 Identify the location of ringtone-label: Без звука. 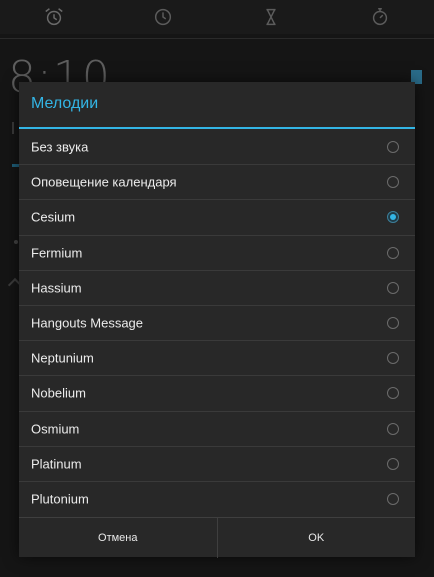
(60, 147).